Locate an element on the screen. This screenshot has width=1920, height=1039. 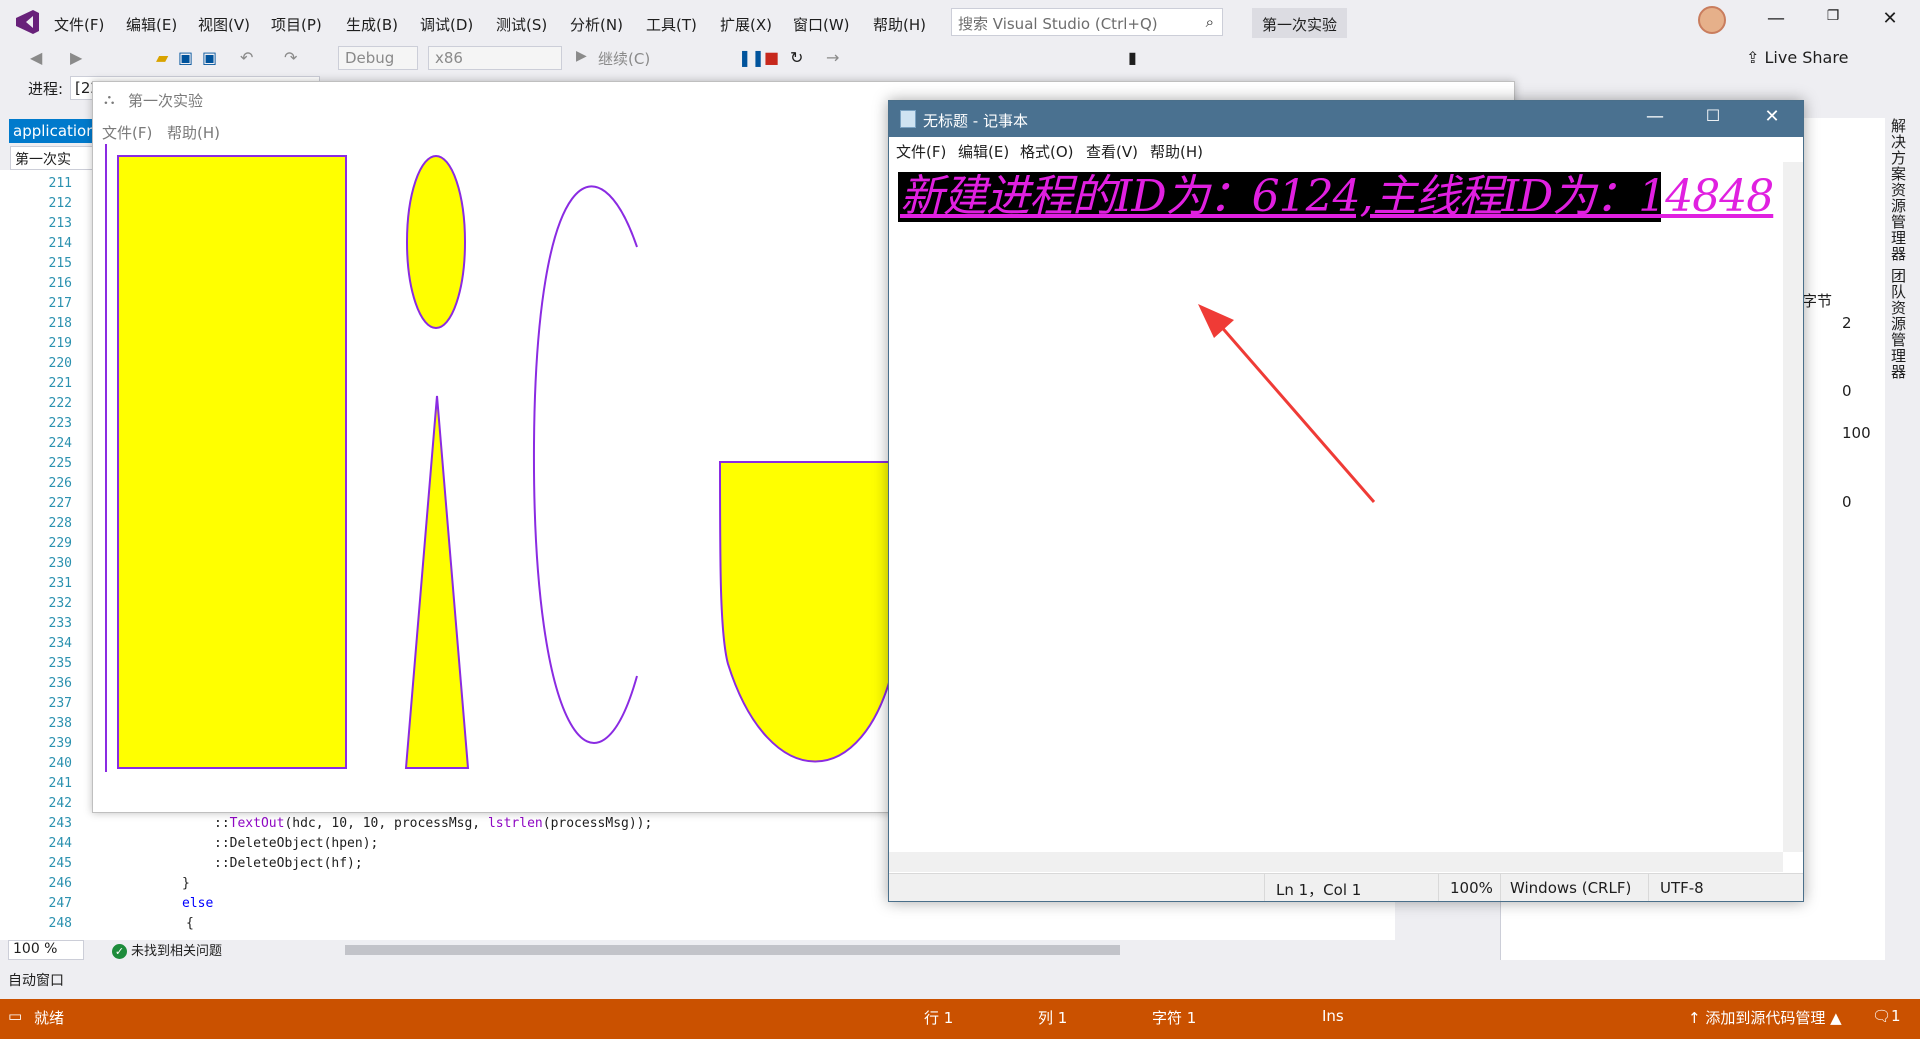
live-share-button: ⇪ Live Share is located at coordinates (1797, 57).